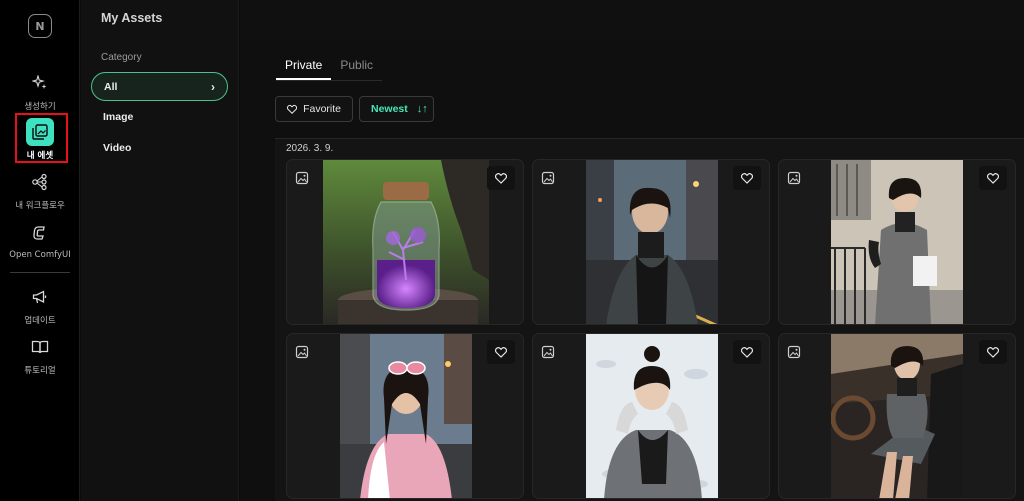  Describe the element at coordinates (40, 371) in the screenshot. I see `rail-item-label: 튜토리얼` at that location.